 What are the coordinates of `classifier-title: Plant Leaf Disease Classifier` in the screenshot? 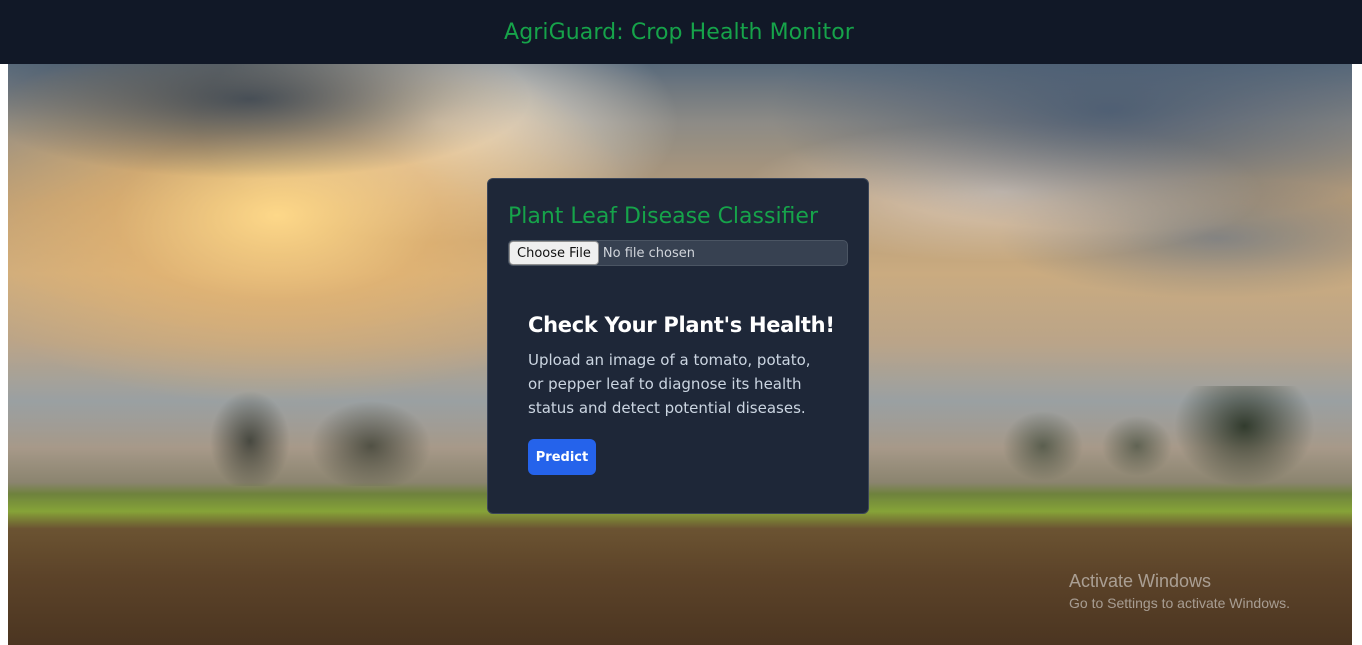 It's located at (663, 216).